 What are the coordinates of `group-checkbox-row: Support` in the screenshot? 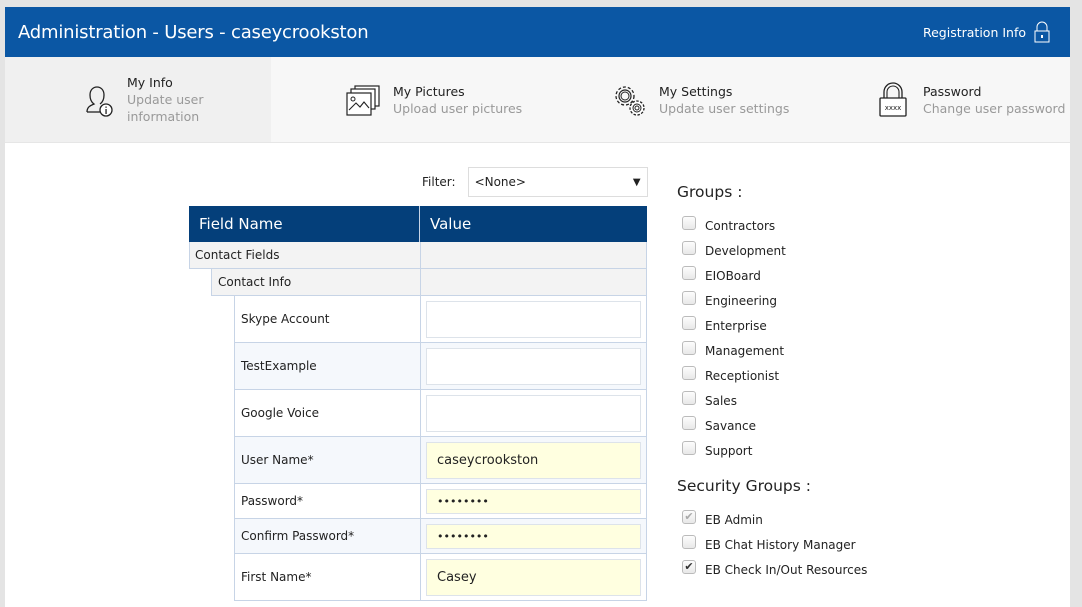 It's located at (827, 450).